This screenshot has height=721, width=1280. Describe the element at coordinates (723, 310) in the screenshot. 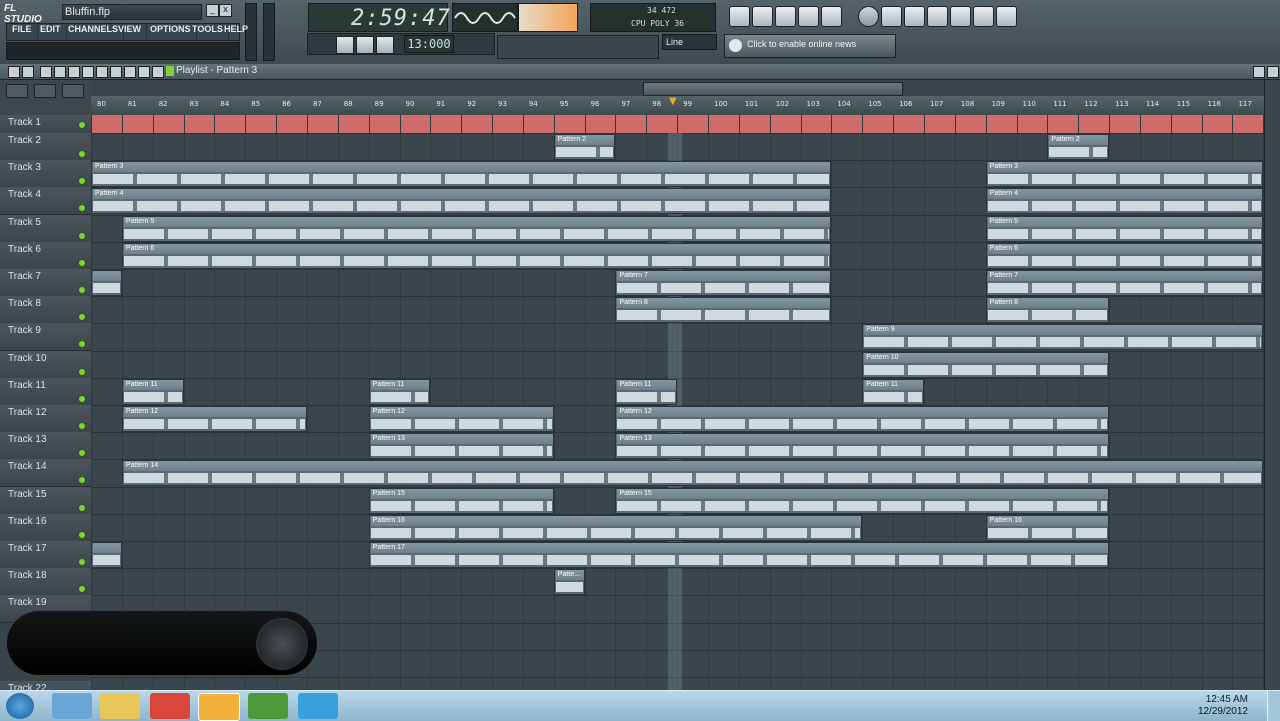

I see `pattern-clip: Pattern 8` at that location.